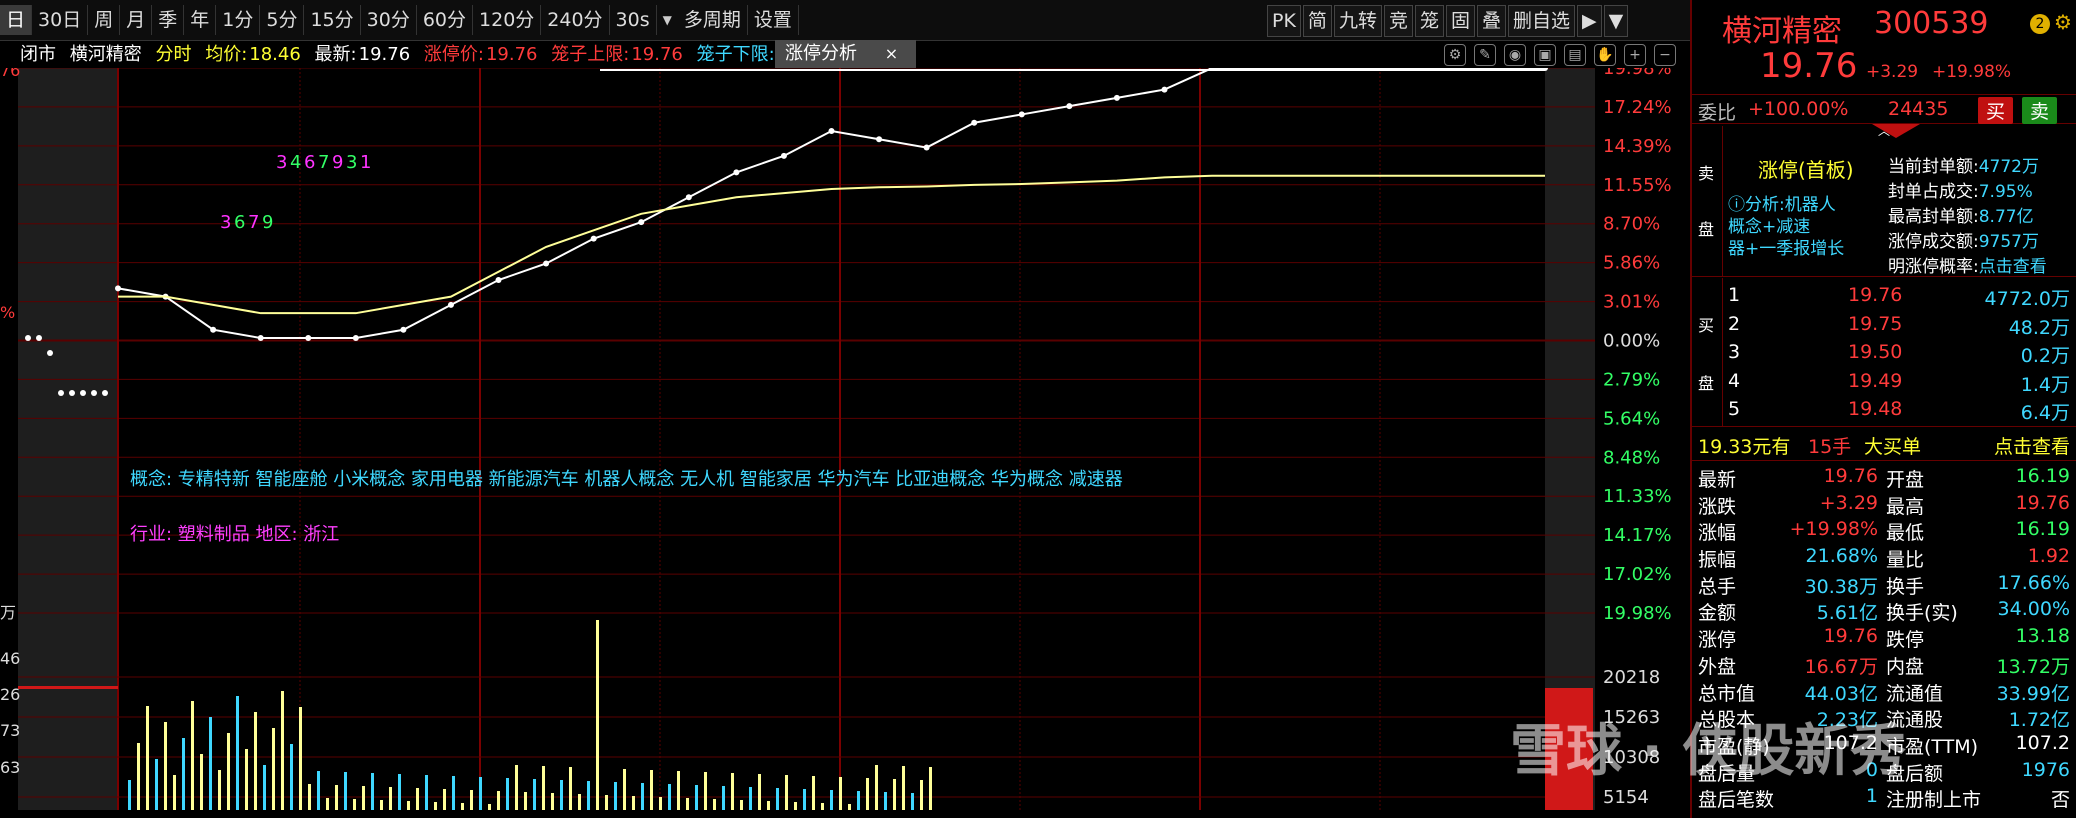 The height and width of the screenshot is (818, 2076). I want to click on buy-button: 买, so click(1996, 110).